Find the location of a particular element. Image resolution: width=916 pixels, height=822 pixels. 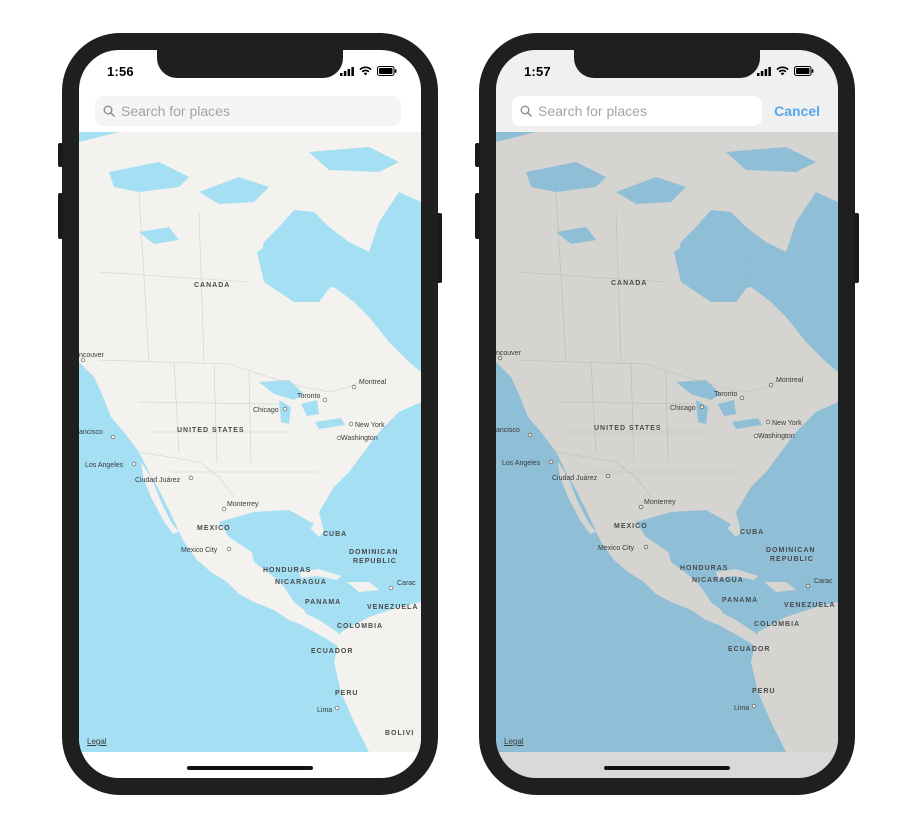

search-bar: Search for places Cancel is located at coordinates (667, 111).